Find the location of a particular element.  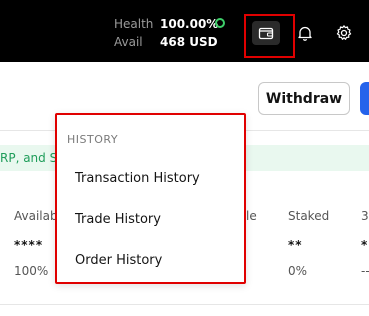

table-cell-available: **** is located at coordinates (29, 245).